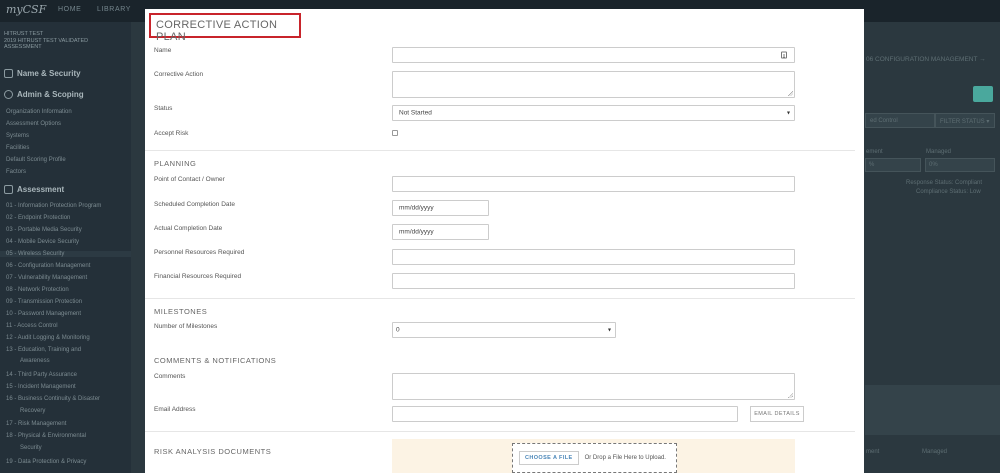  Describe the element at coordinates (181, 311) in the screenshot. I see `milestones-heading: MILESTONES` at that location.